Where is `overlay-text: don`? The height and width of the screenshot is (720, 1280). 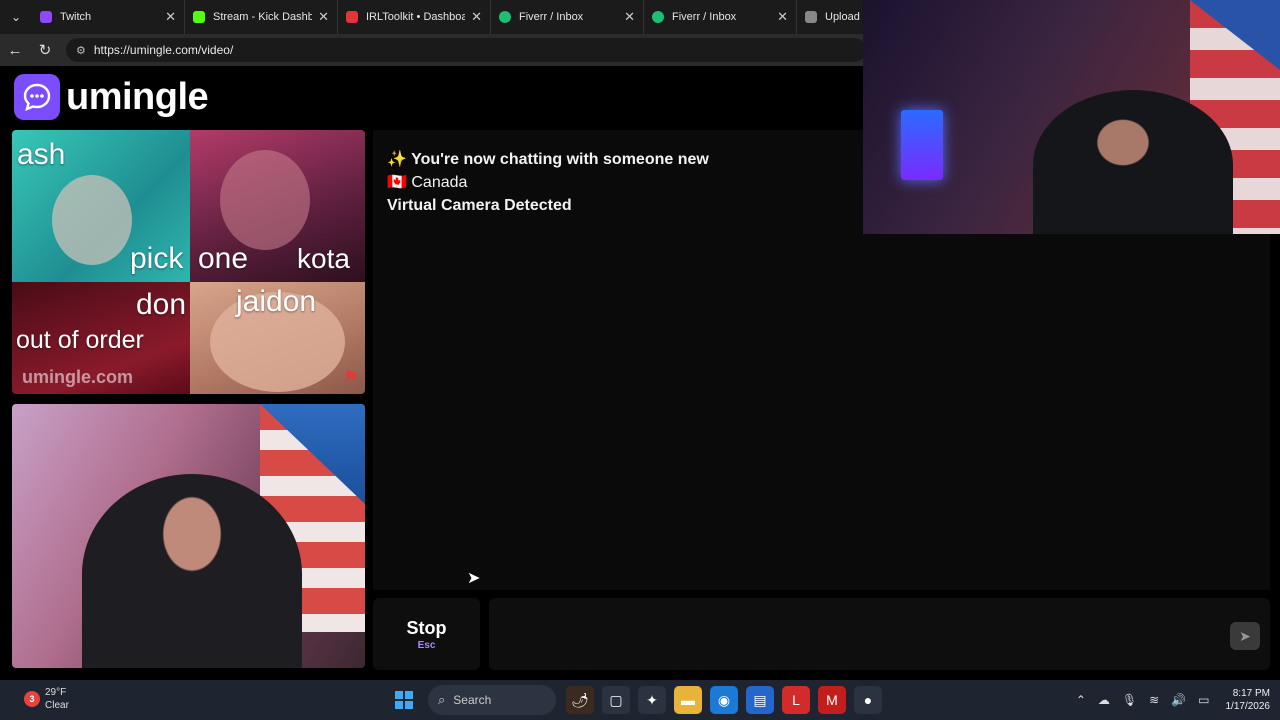 overlay-text: don is located at coordinates (161, 304).